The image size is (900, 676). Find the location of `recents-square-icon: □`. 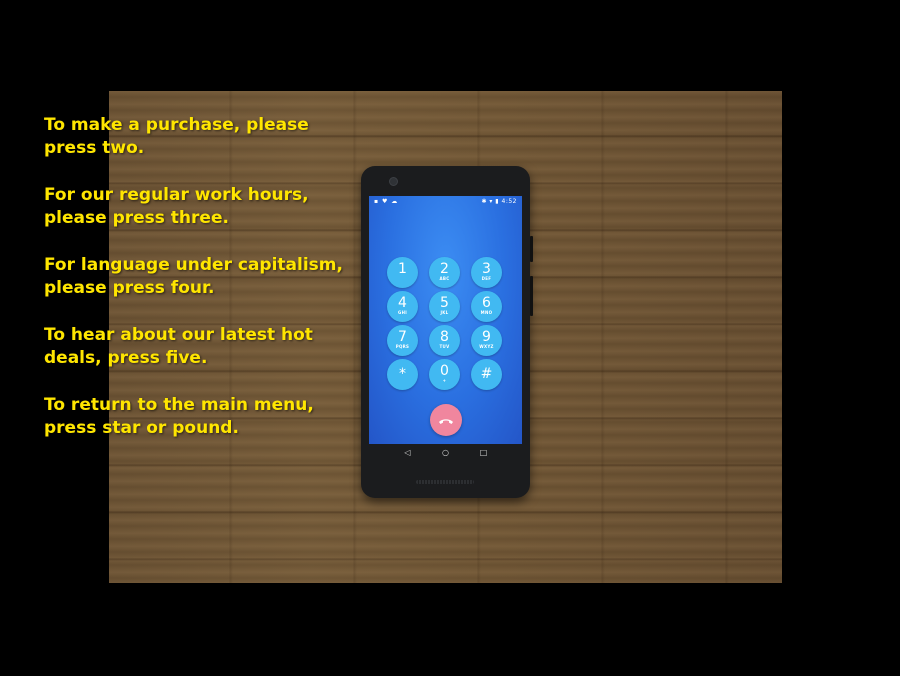

recents-square-icon: □ is located at coordinates (483, 452).